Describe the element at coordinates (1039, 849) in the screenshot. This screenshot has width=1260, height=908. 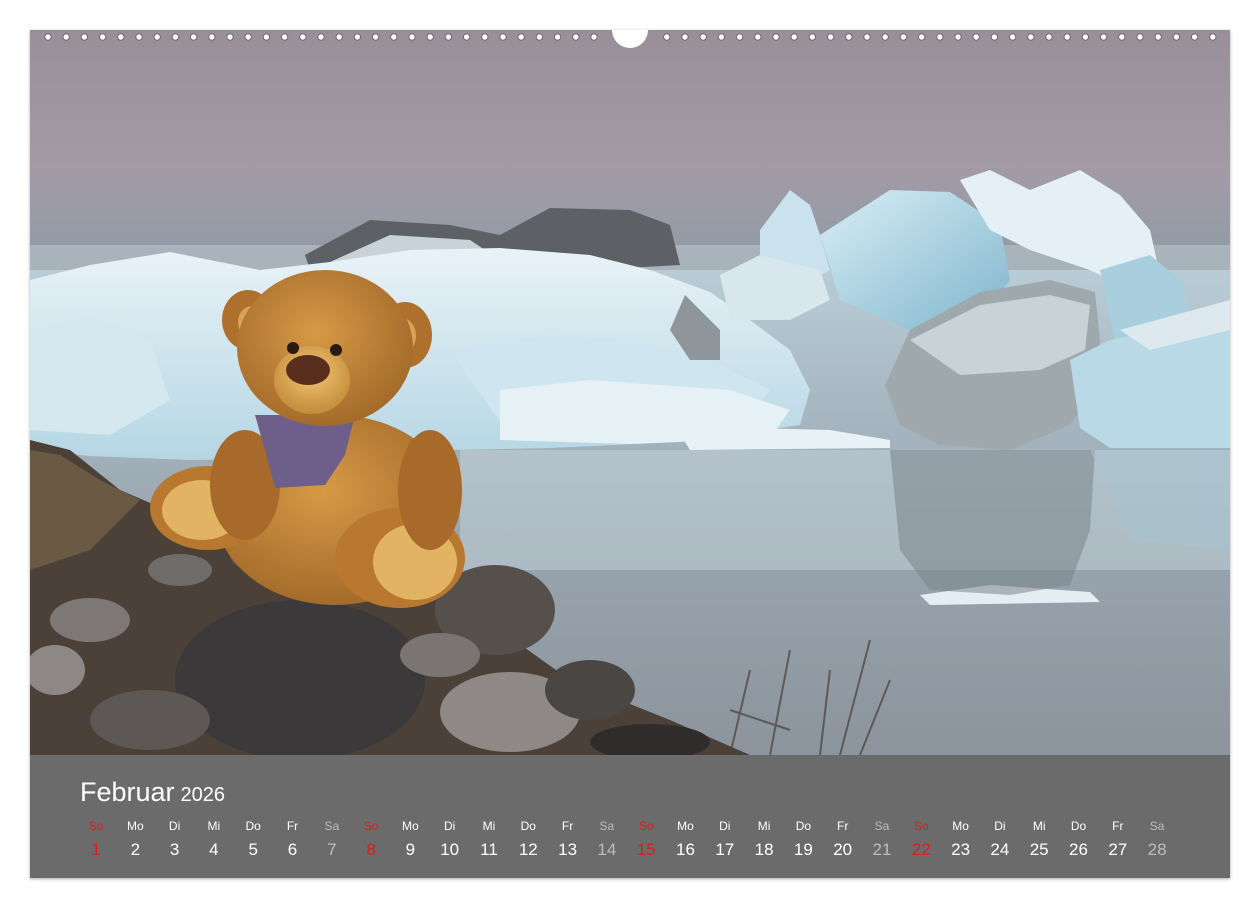
I see `day-number: 25` at that location.